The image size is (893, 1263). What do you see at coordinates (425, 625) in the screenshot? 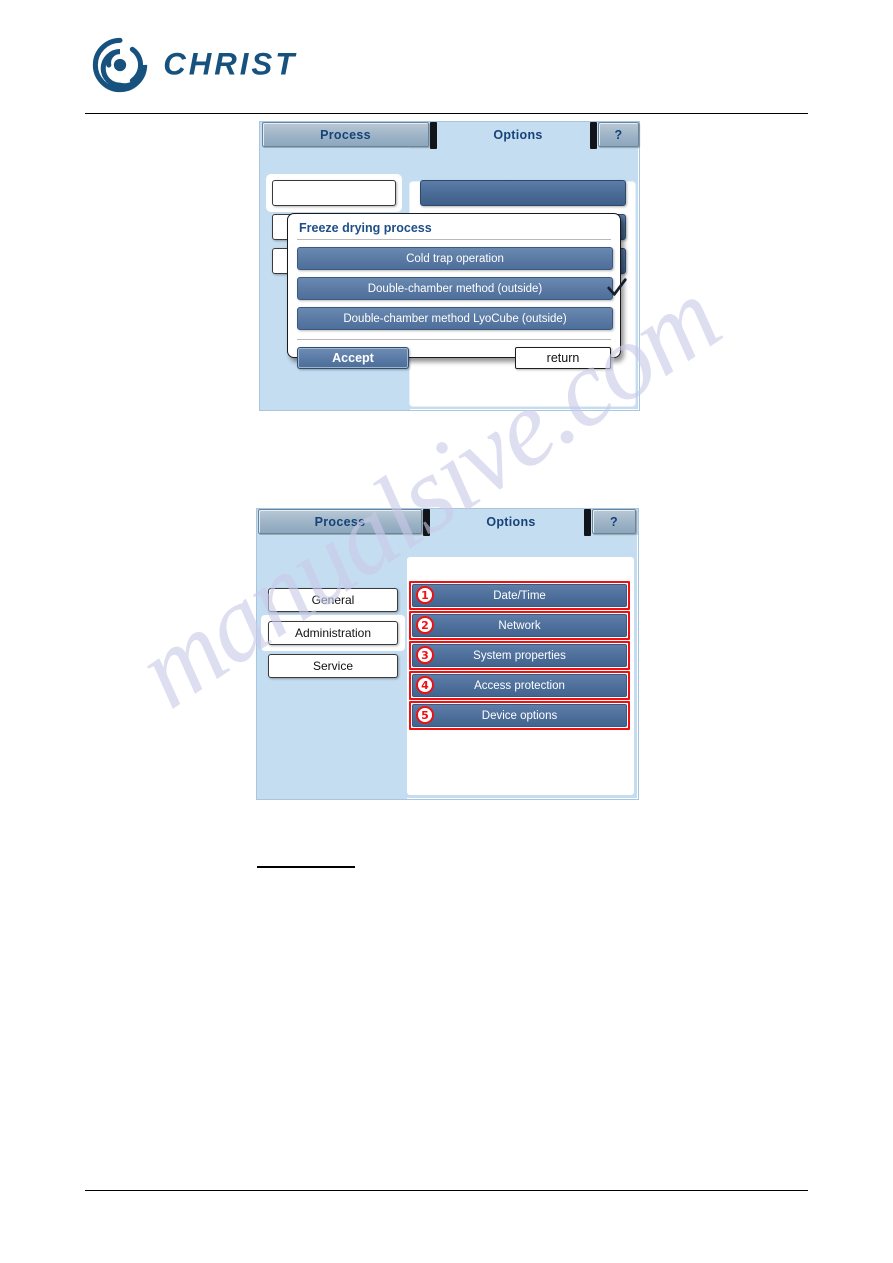
I see `callout-badge-2: 2` at bounding box center [425, 625].